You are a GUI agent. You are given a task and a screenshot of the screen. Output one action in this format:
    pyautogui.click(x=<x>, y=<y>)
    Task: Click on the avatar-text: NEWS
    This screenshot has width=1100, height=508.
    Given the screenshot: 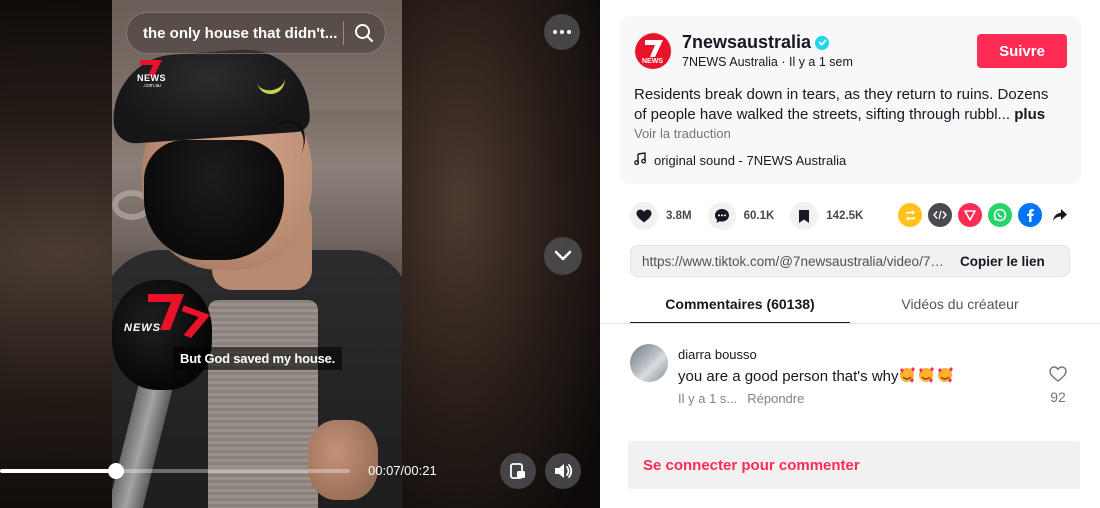 What is the action you would take?
    pyautogui.click(x=652, y=61)
    